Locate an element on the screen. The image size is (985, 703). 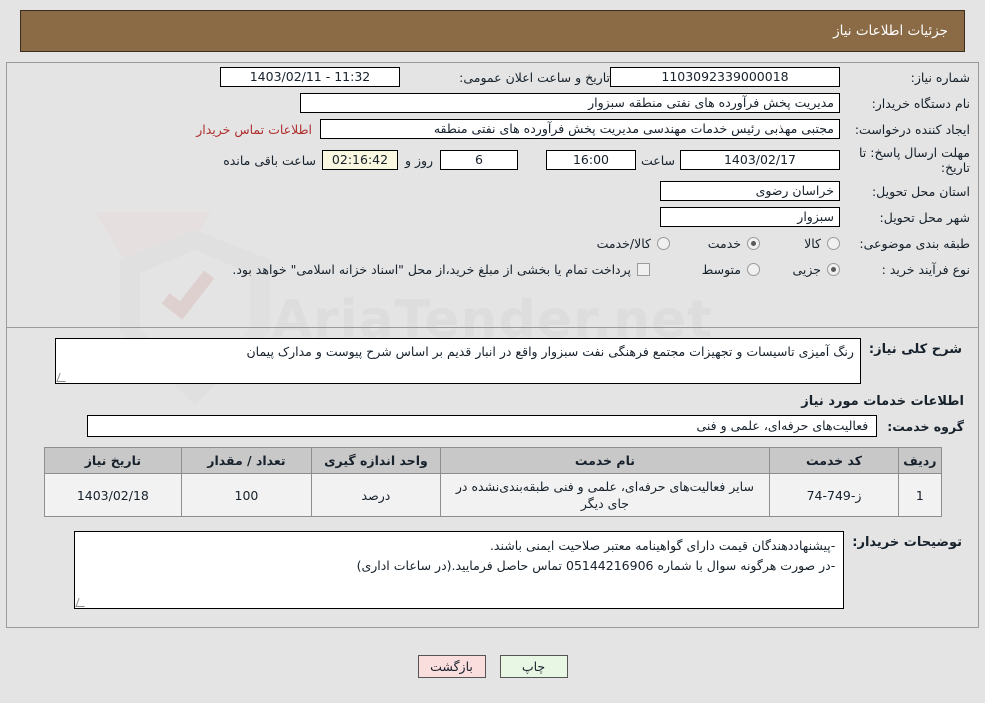
page-header: جزئیات اطلاعات نیاز is located at coordinates (492, 31).